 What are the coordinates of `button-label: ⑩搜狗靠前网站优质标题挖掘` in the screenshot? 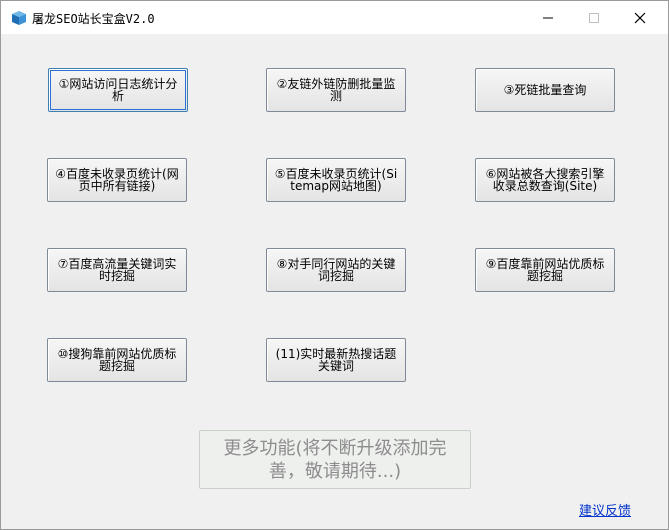 It's located at (117, 360).